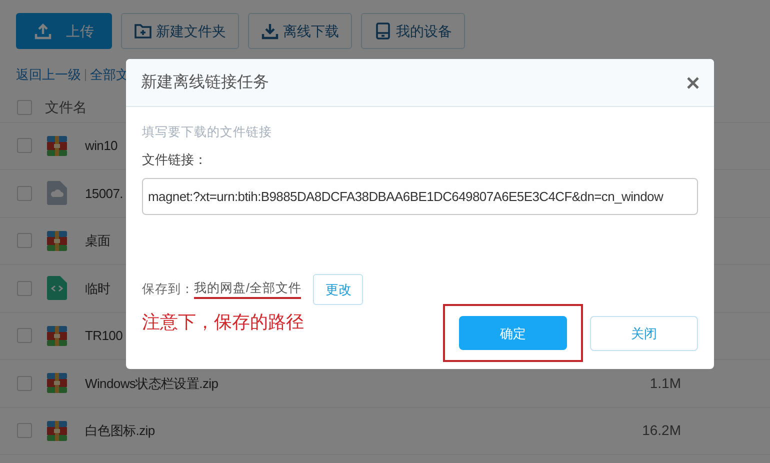 The width and height of the screenshot is (770, 463). What do you see at coordinates (97, 288) in the screenshot?
I see `file-name: 临时` at bounding box center [97, 288].